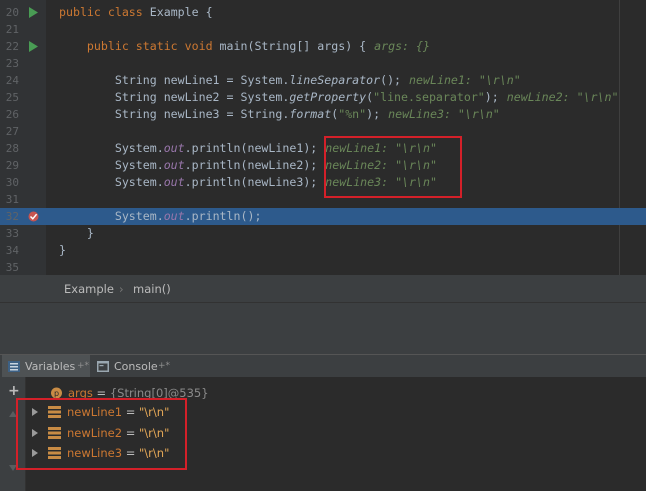 The width and height of the screenshot is (646, 491). What do you see at coordinates (136, 366) in the screenshot?
I see `tab-console-label: Console` at bounding box center [136, 366].